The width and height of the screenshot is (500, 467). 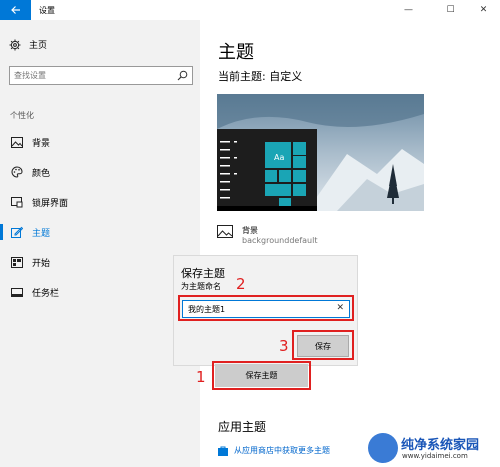 I want to click on background-setting: 背景 backgrounddefault, so click(x=267, y=235).